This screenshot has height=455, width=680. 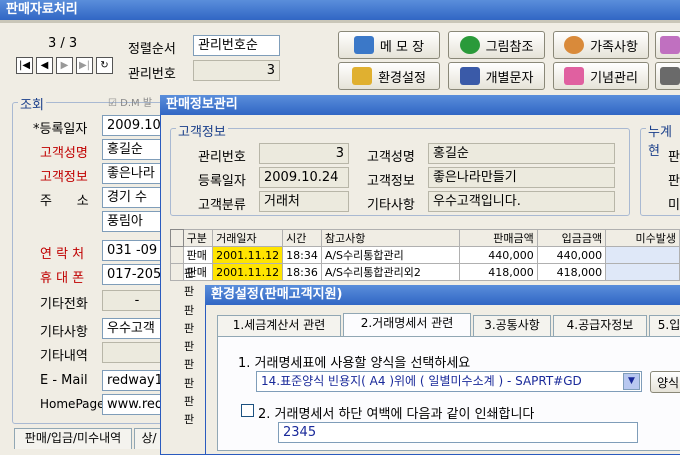 What do you see at coordinates (302, 238) in the screenshot?
I see `col-header: 시간` at bounding box center [302, 238].